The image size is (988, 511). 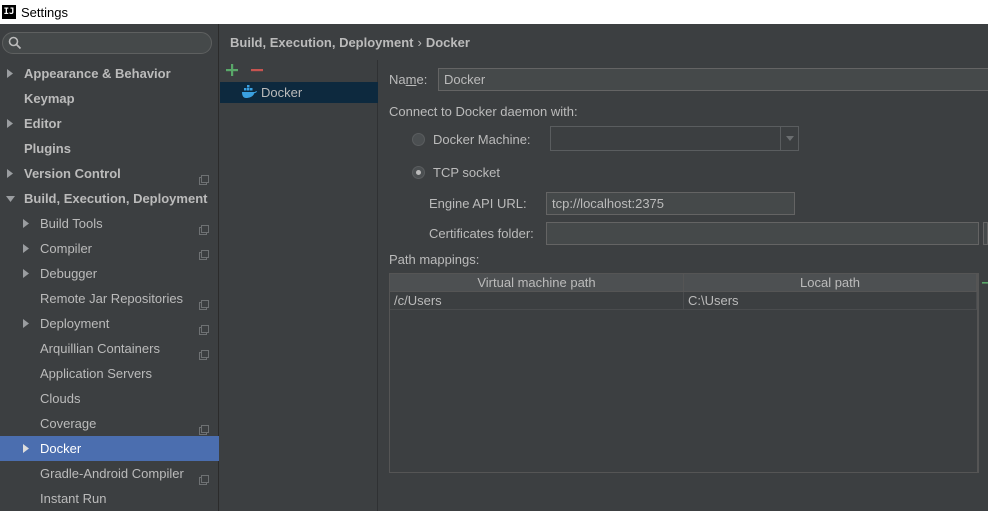 I want to click on sidebar-item-build-execution-deployment: Build, Execution, Deployment, so click(x=109, y=198).